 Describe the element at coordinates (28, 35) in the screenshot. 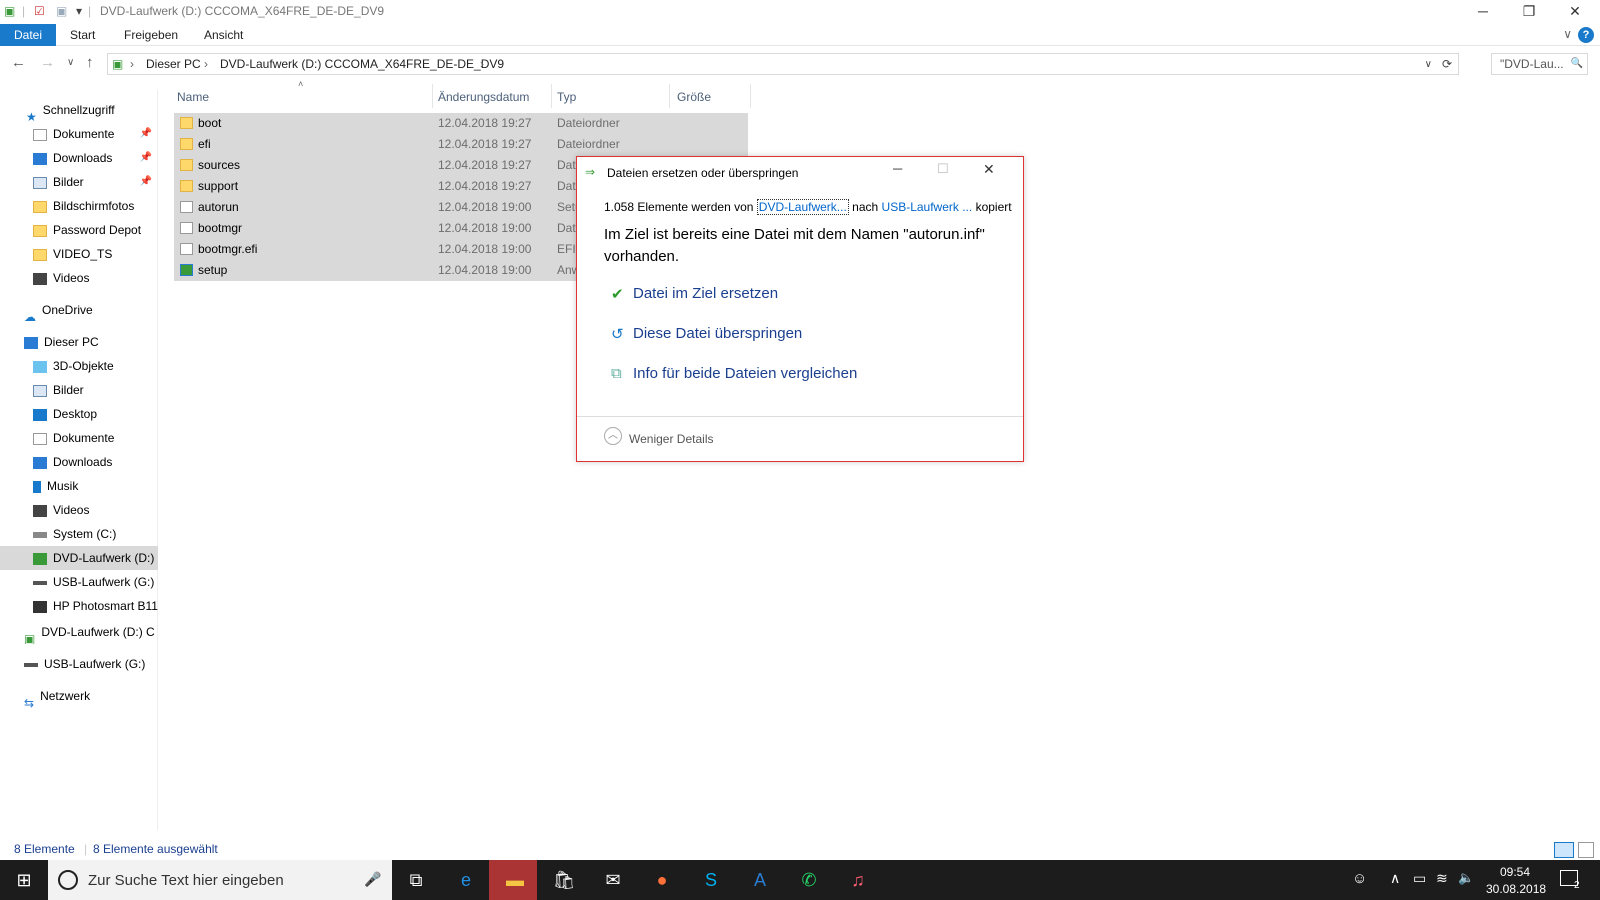

I see `tab-datei: Datei` at that location.